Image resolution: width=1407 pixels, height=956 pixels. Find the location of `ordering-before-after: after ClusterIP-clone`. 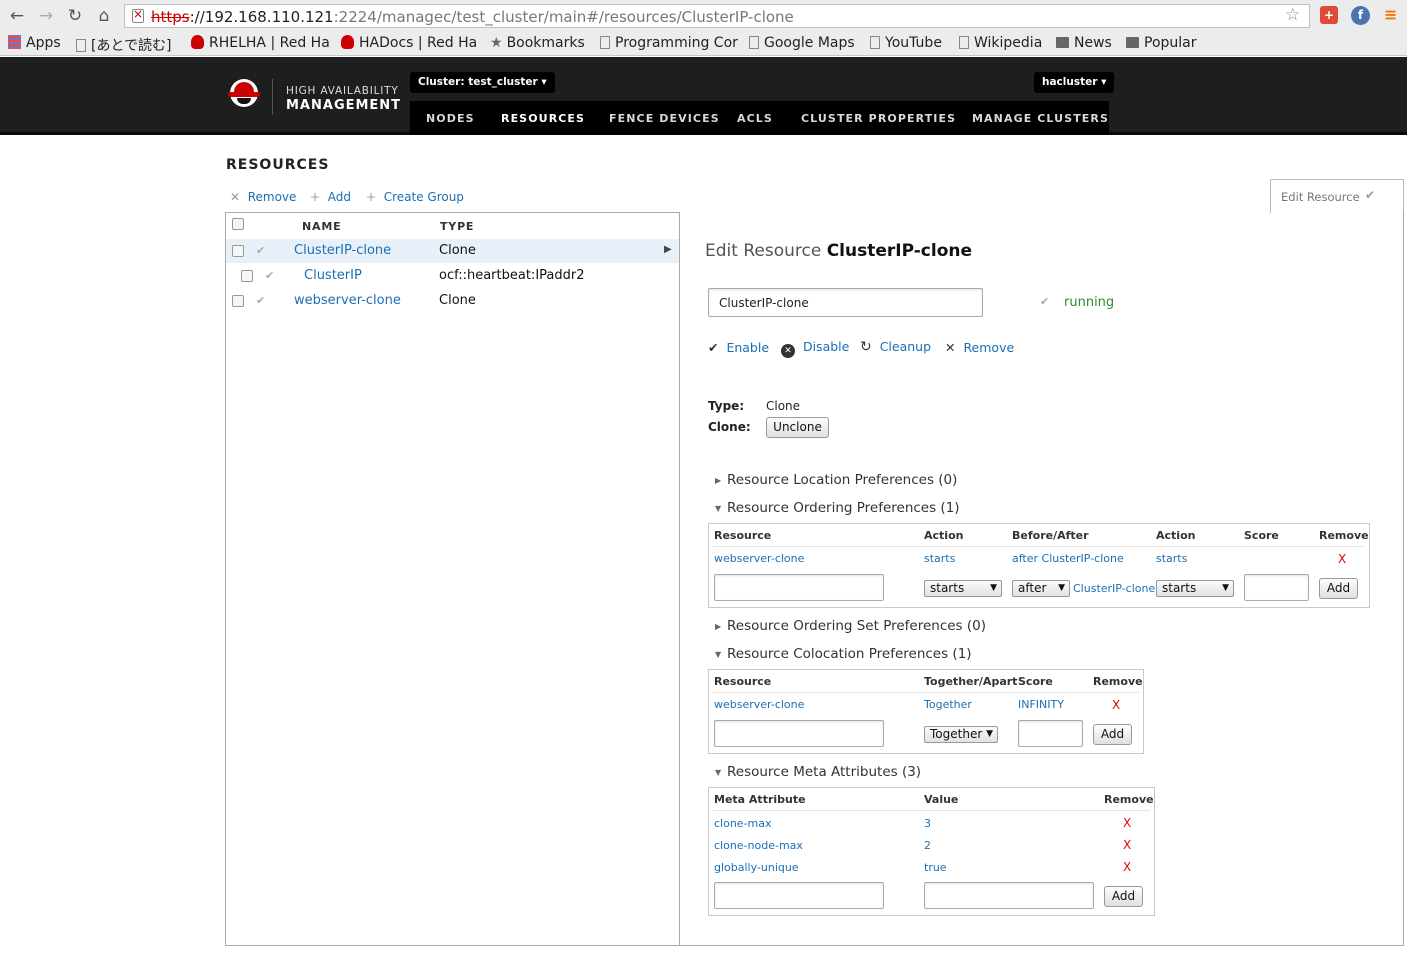

ordering-before-after: after ClusterIP-clone is located at coordinates (1068, 558).